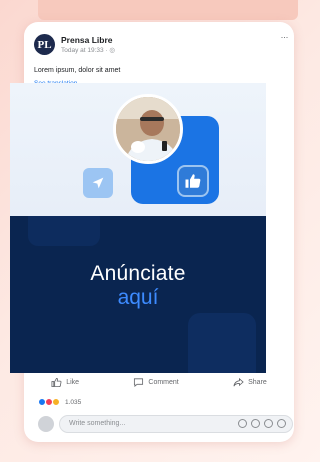  What do you see at coordinates (65, 382) in the screenshot?
I see `like-button: Like` at bounding box center [65, 382].